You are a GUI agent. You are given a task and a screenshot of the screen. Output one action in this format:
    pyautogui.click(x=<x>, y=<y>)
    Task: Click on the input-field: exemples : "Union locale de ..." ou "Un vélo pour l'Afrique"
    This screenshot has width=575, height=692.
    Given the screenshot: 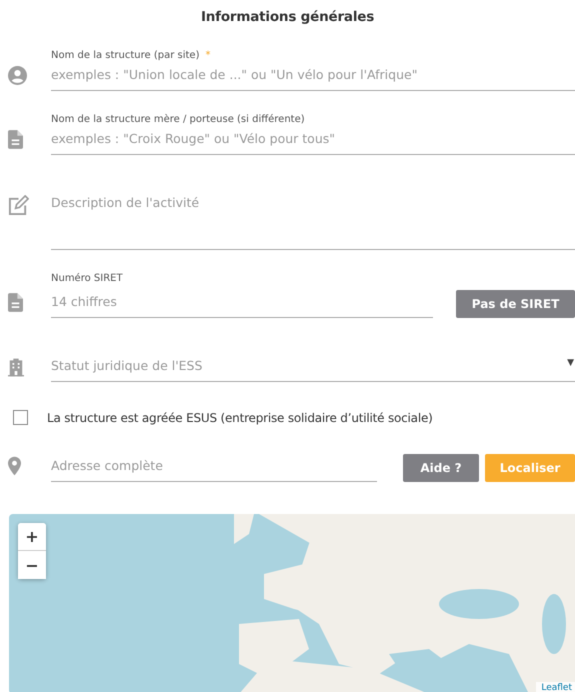 What is the action you would take?
    pyautogui.click(x=313, y=79)
    